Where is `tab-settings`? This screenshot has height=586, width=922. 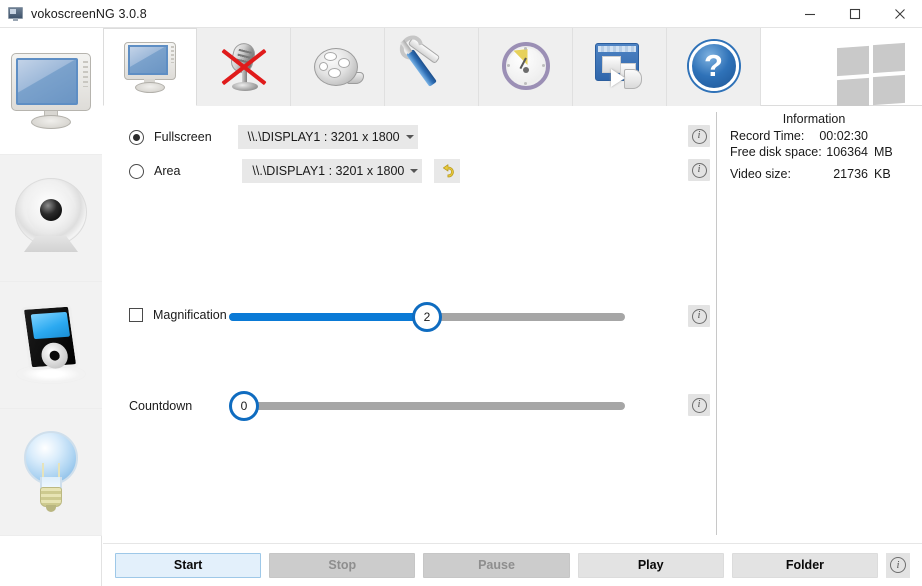 tab-settings is located at coordinates (432, 67).